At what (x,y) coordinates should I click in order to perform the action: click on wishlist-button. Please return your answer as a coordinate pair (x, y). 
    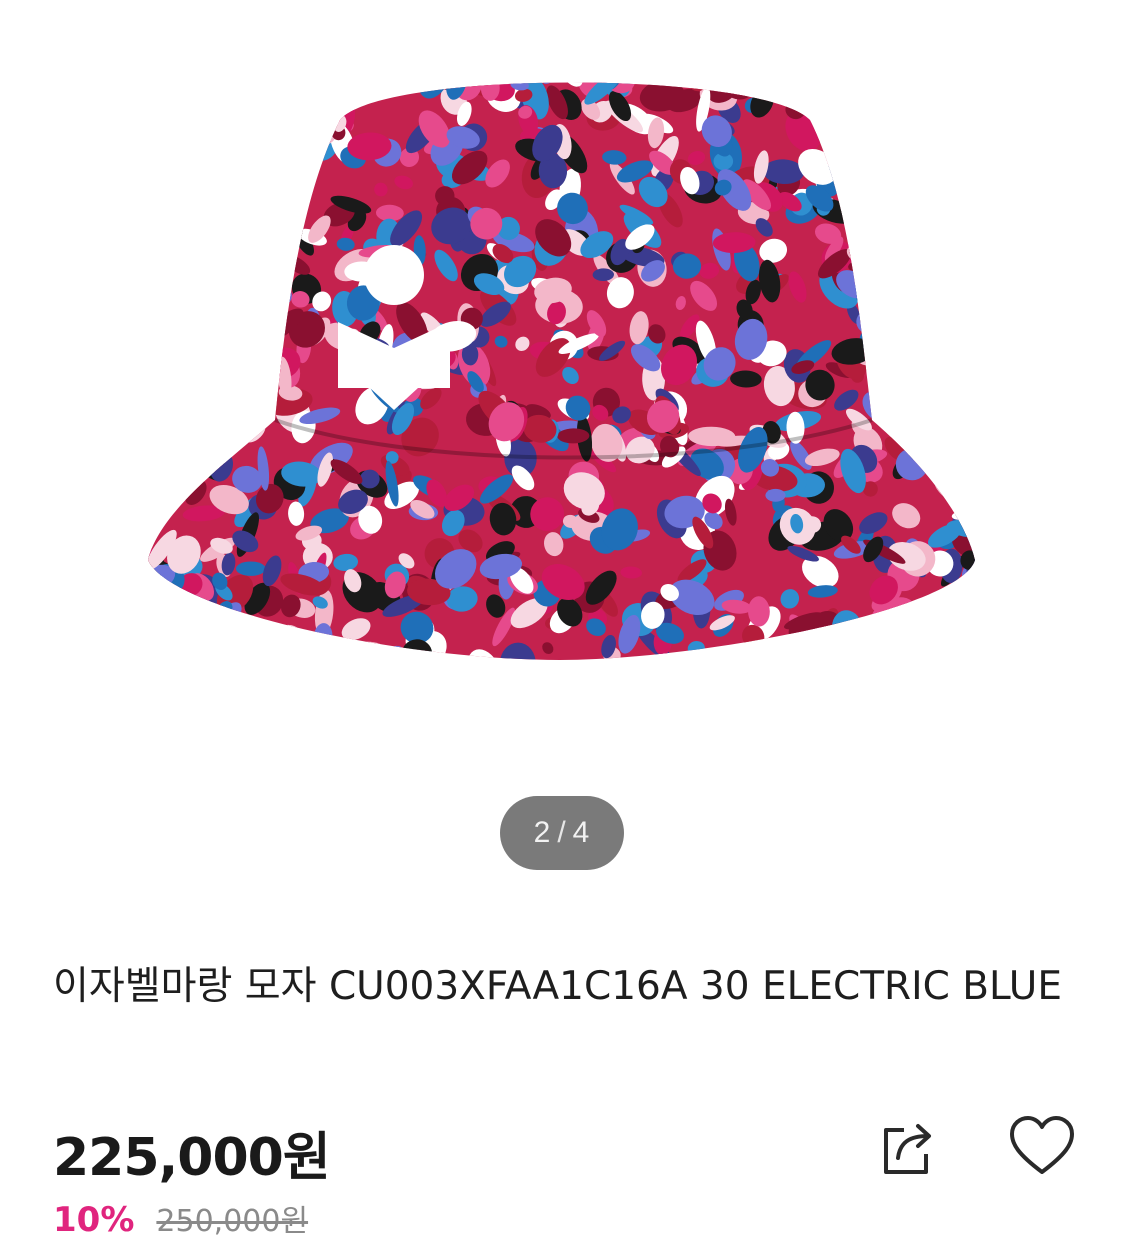
    Looking at the image, I should click on (1042, 1146).